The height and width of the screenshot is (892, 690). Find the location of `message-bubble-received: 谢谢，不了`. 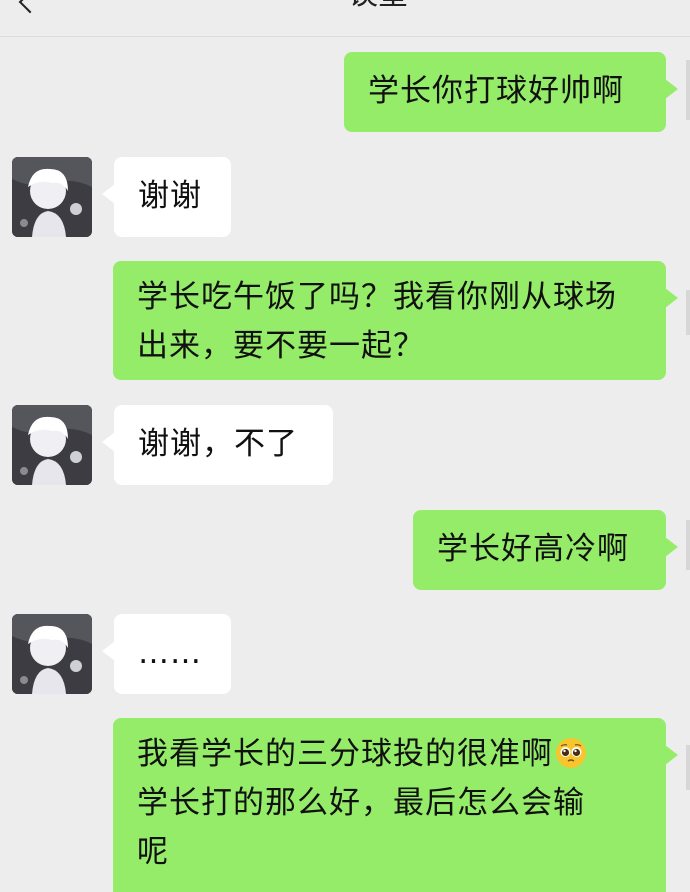

message-bubble-received: 谢谢，不了 is located at coordinates (217, 445).